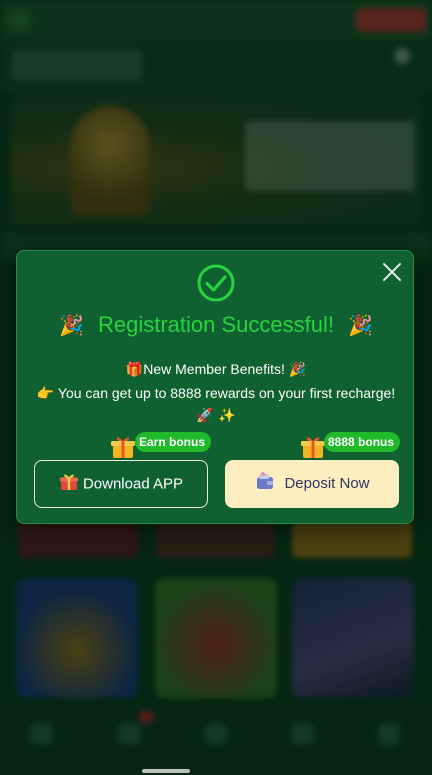  I want to click on deposit-now-label: Deposit Now, so click(327, 484).